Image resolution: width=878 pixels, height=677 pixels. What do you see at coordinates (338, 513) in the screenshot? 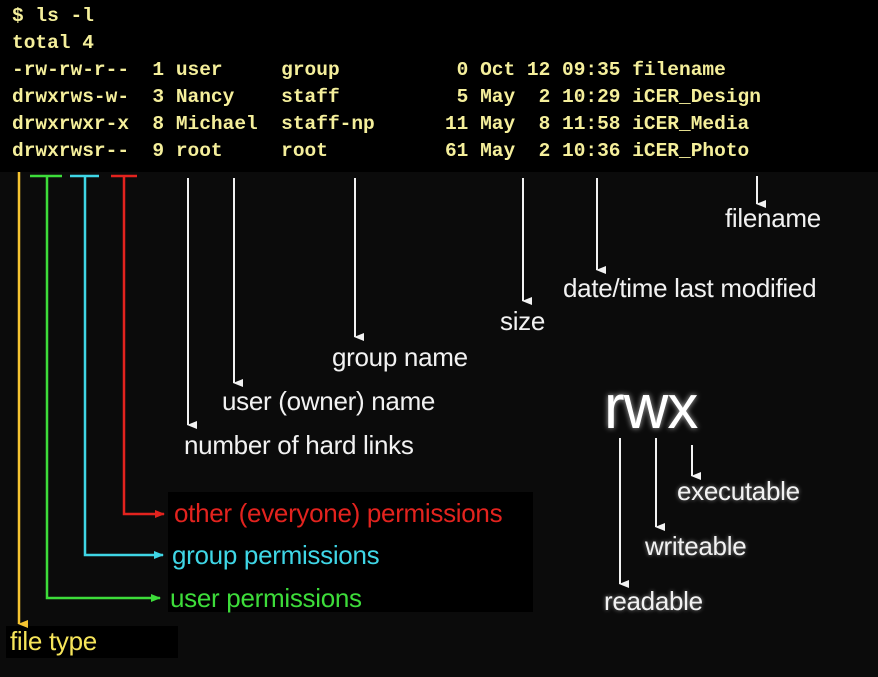
I see `other-permissions-label: other (everyone) permissions` at bounding box center [338, 513].